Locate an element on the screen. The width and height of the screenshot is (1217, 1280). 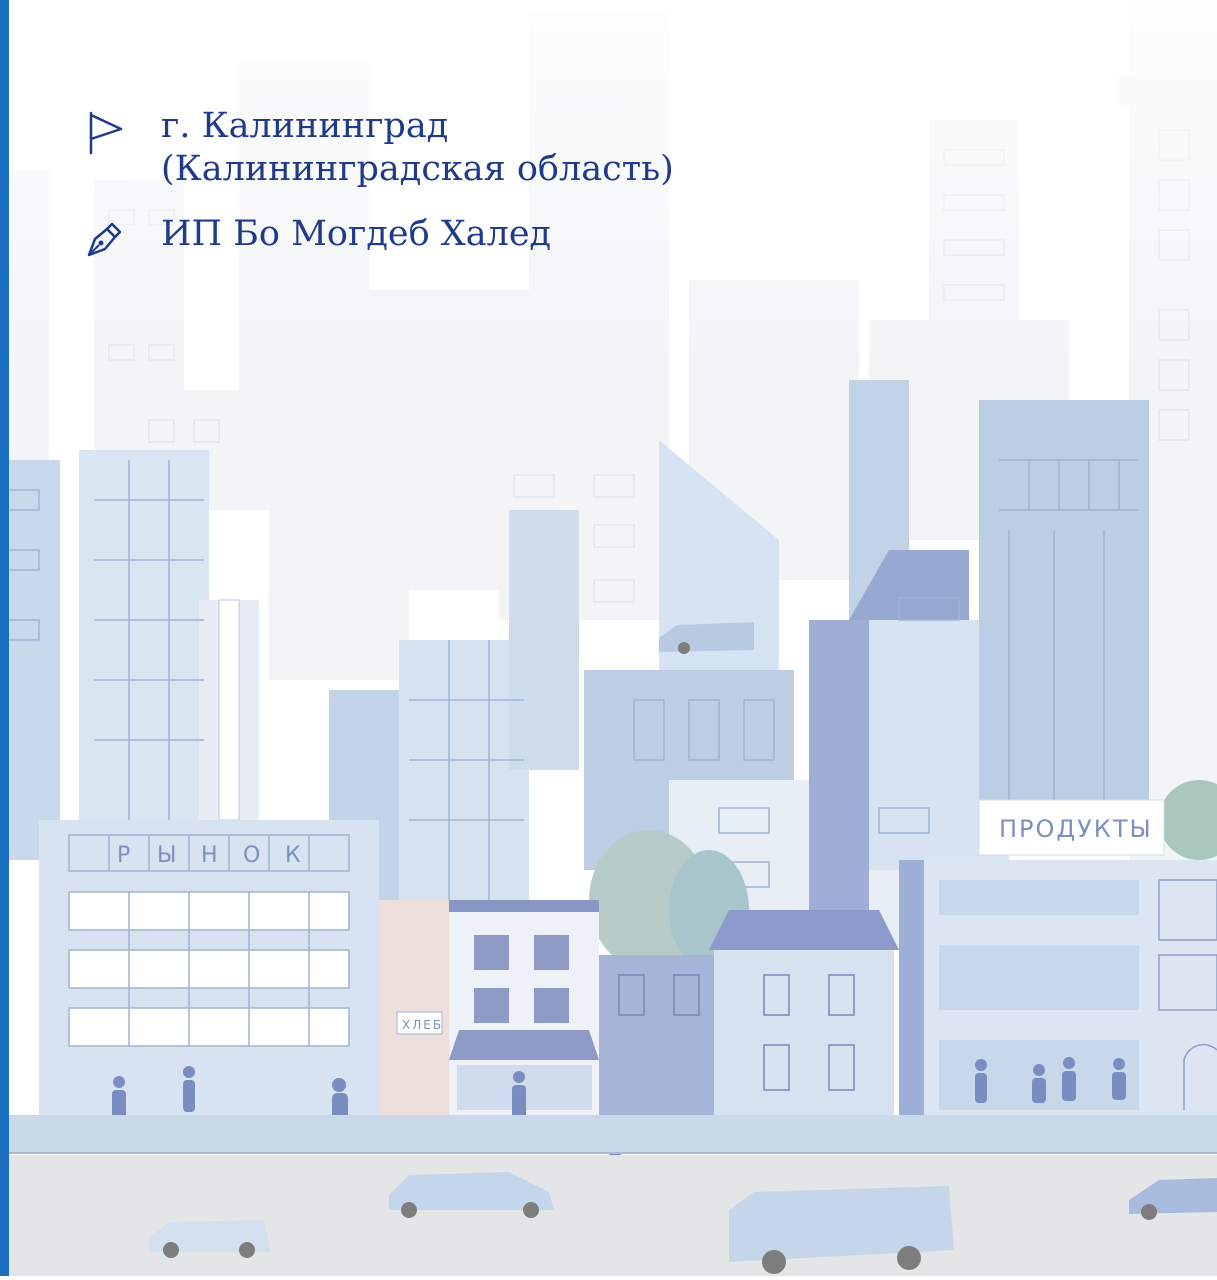
market-sign-letter-4: О is located at coordinates (252, 855).